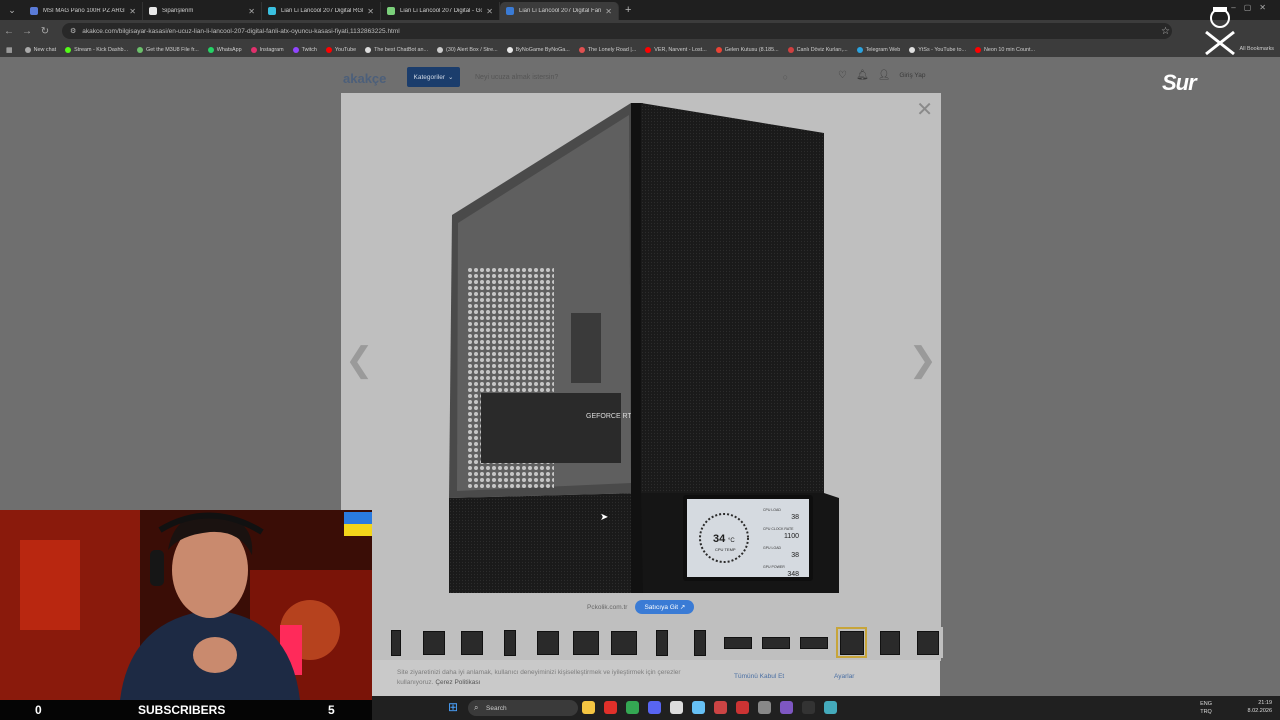 The image size is (1280, 720). Describe the element at coordinates (884, 75) in the screenshot. I see `user-icon: 👤︎` at that location.